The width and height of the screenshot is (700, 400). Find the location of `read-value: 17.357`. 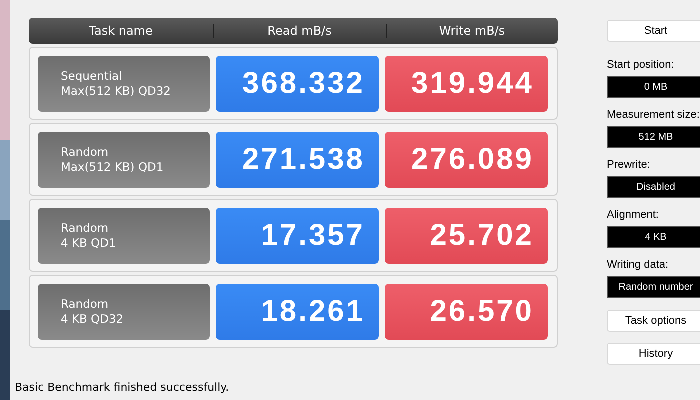

read-value: 17.357 is located at coordinates (297, 236).